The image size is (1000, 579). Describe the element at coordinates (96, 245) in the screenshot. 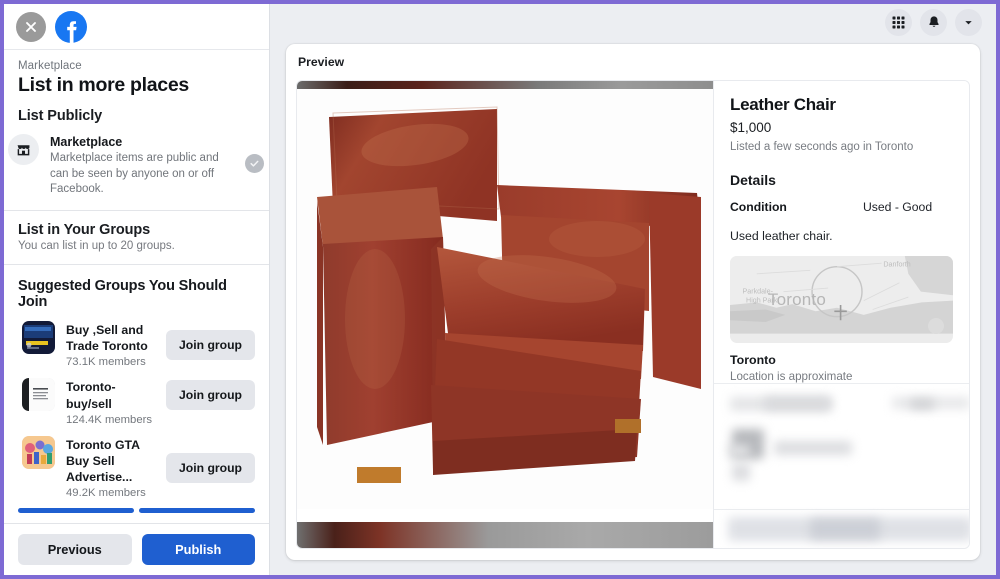

I see `list-in-groups-subtext: You can list in up to 20 groups.` at that location.